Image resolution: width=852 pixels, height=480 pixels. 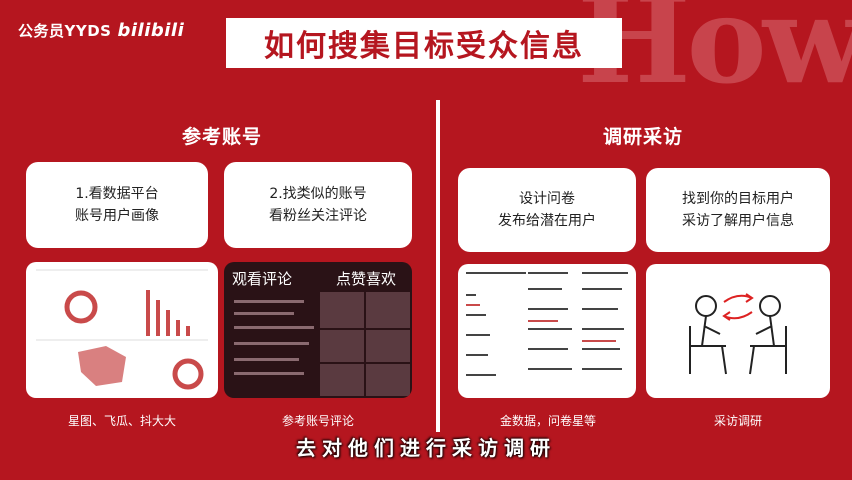 I want to click on survey-list-image, so click(x=547, y=331).